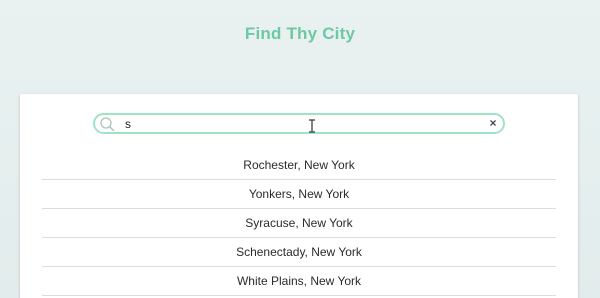 This screenshot has width=600, height=298. What do you see at coordinates (312, 126) in the screenshot?
I see `text-cursor-icon` at bounding box center [312, 126].